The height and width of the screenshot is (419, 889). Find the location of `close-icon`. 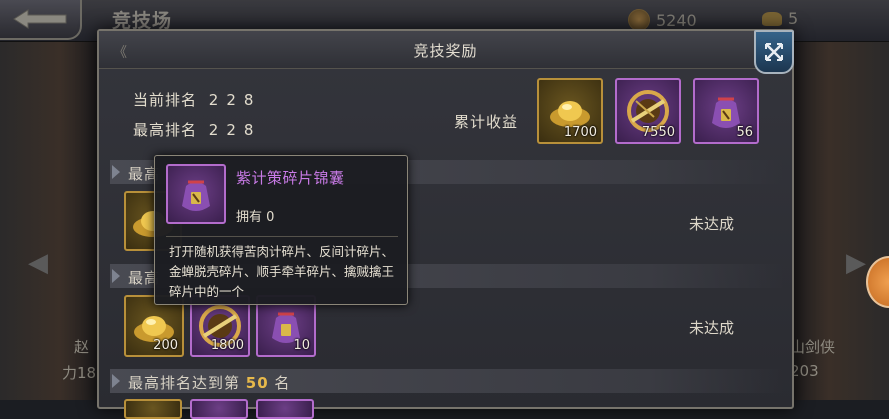

close-icon is located at coordinates (774, 52).